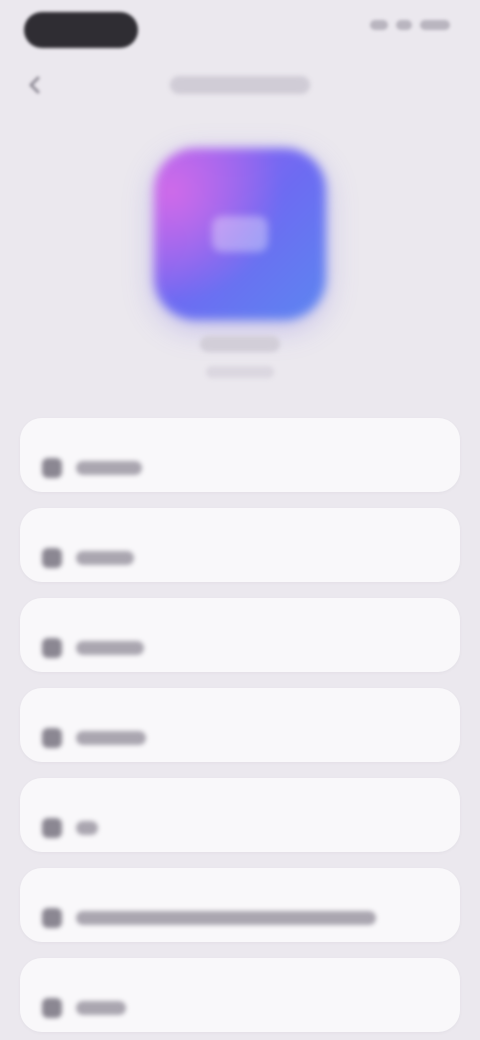  What do you see at coordinates (240, 344) in the screenshot?
I see `app-name` at bounding box center [240, 344].